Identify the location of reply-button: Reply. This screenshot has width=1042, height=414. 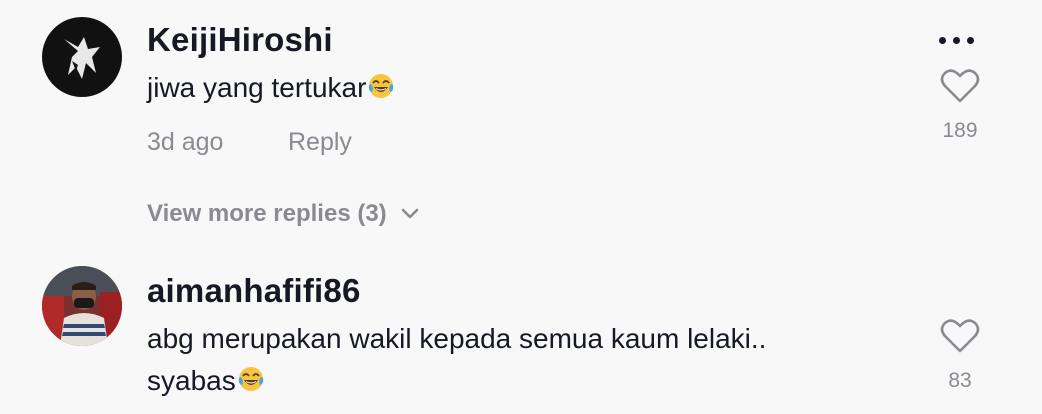
(320, 142).